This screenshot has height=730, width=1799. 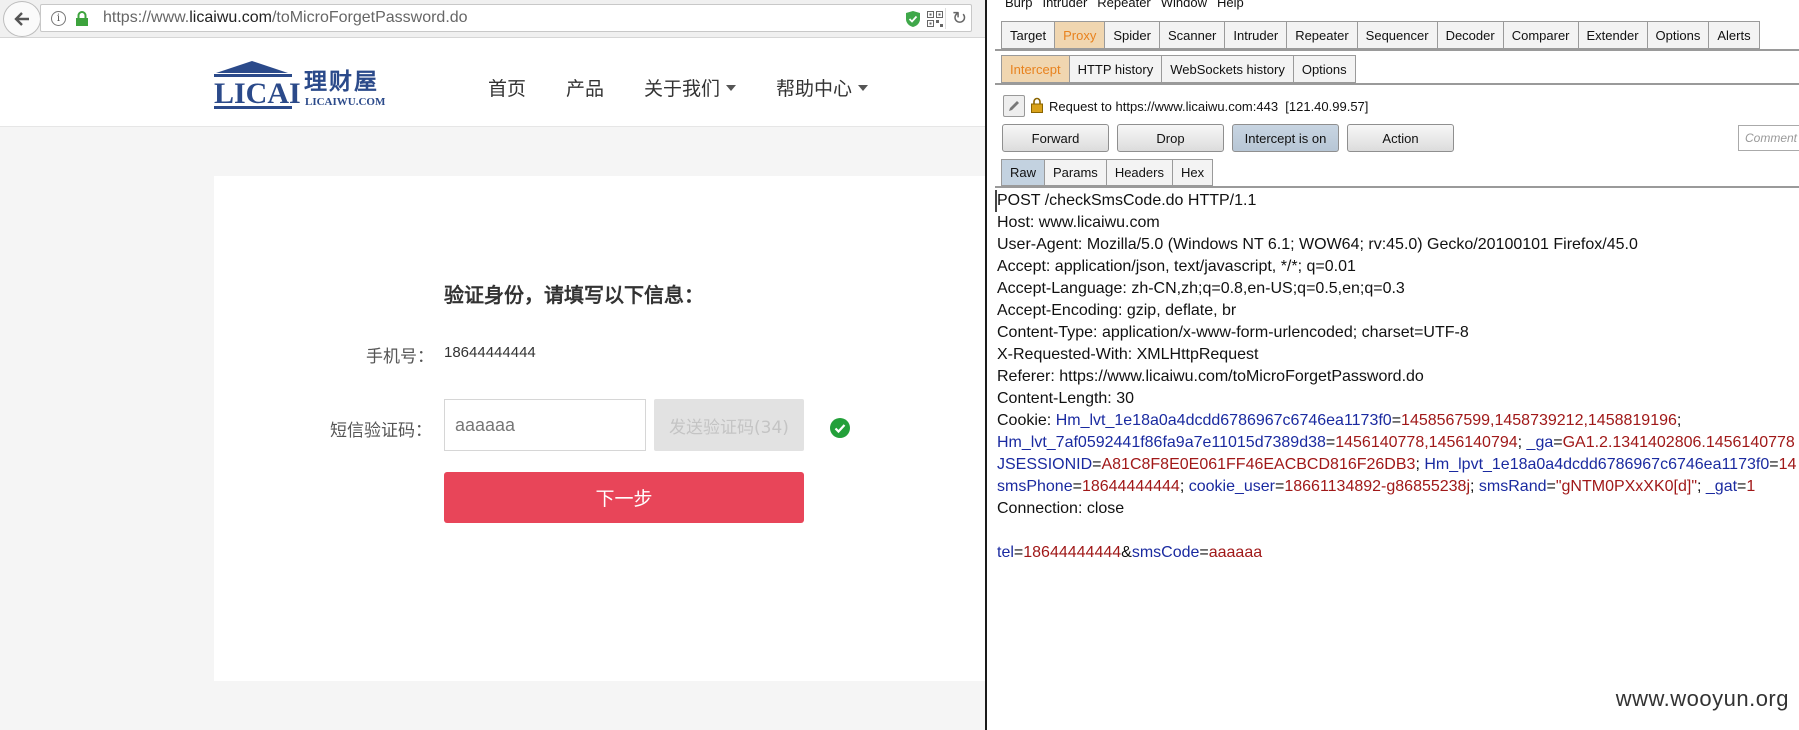 I want to click on tab-raw: Raw, so click(x=1023, y=172).